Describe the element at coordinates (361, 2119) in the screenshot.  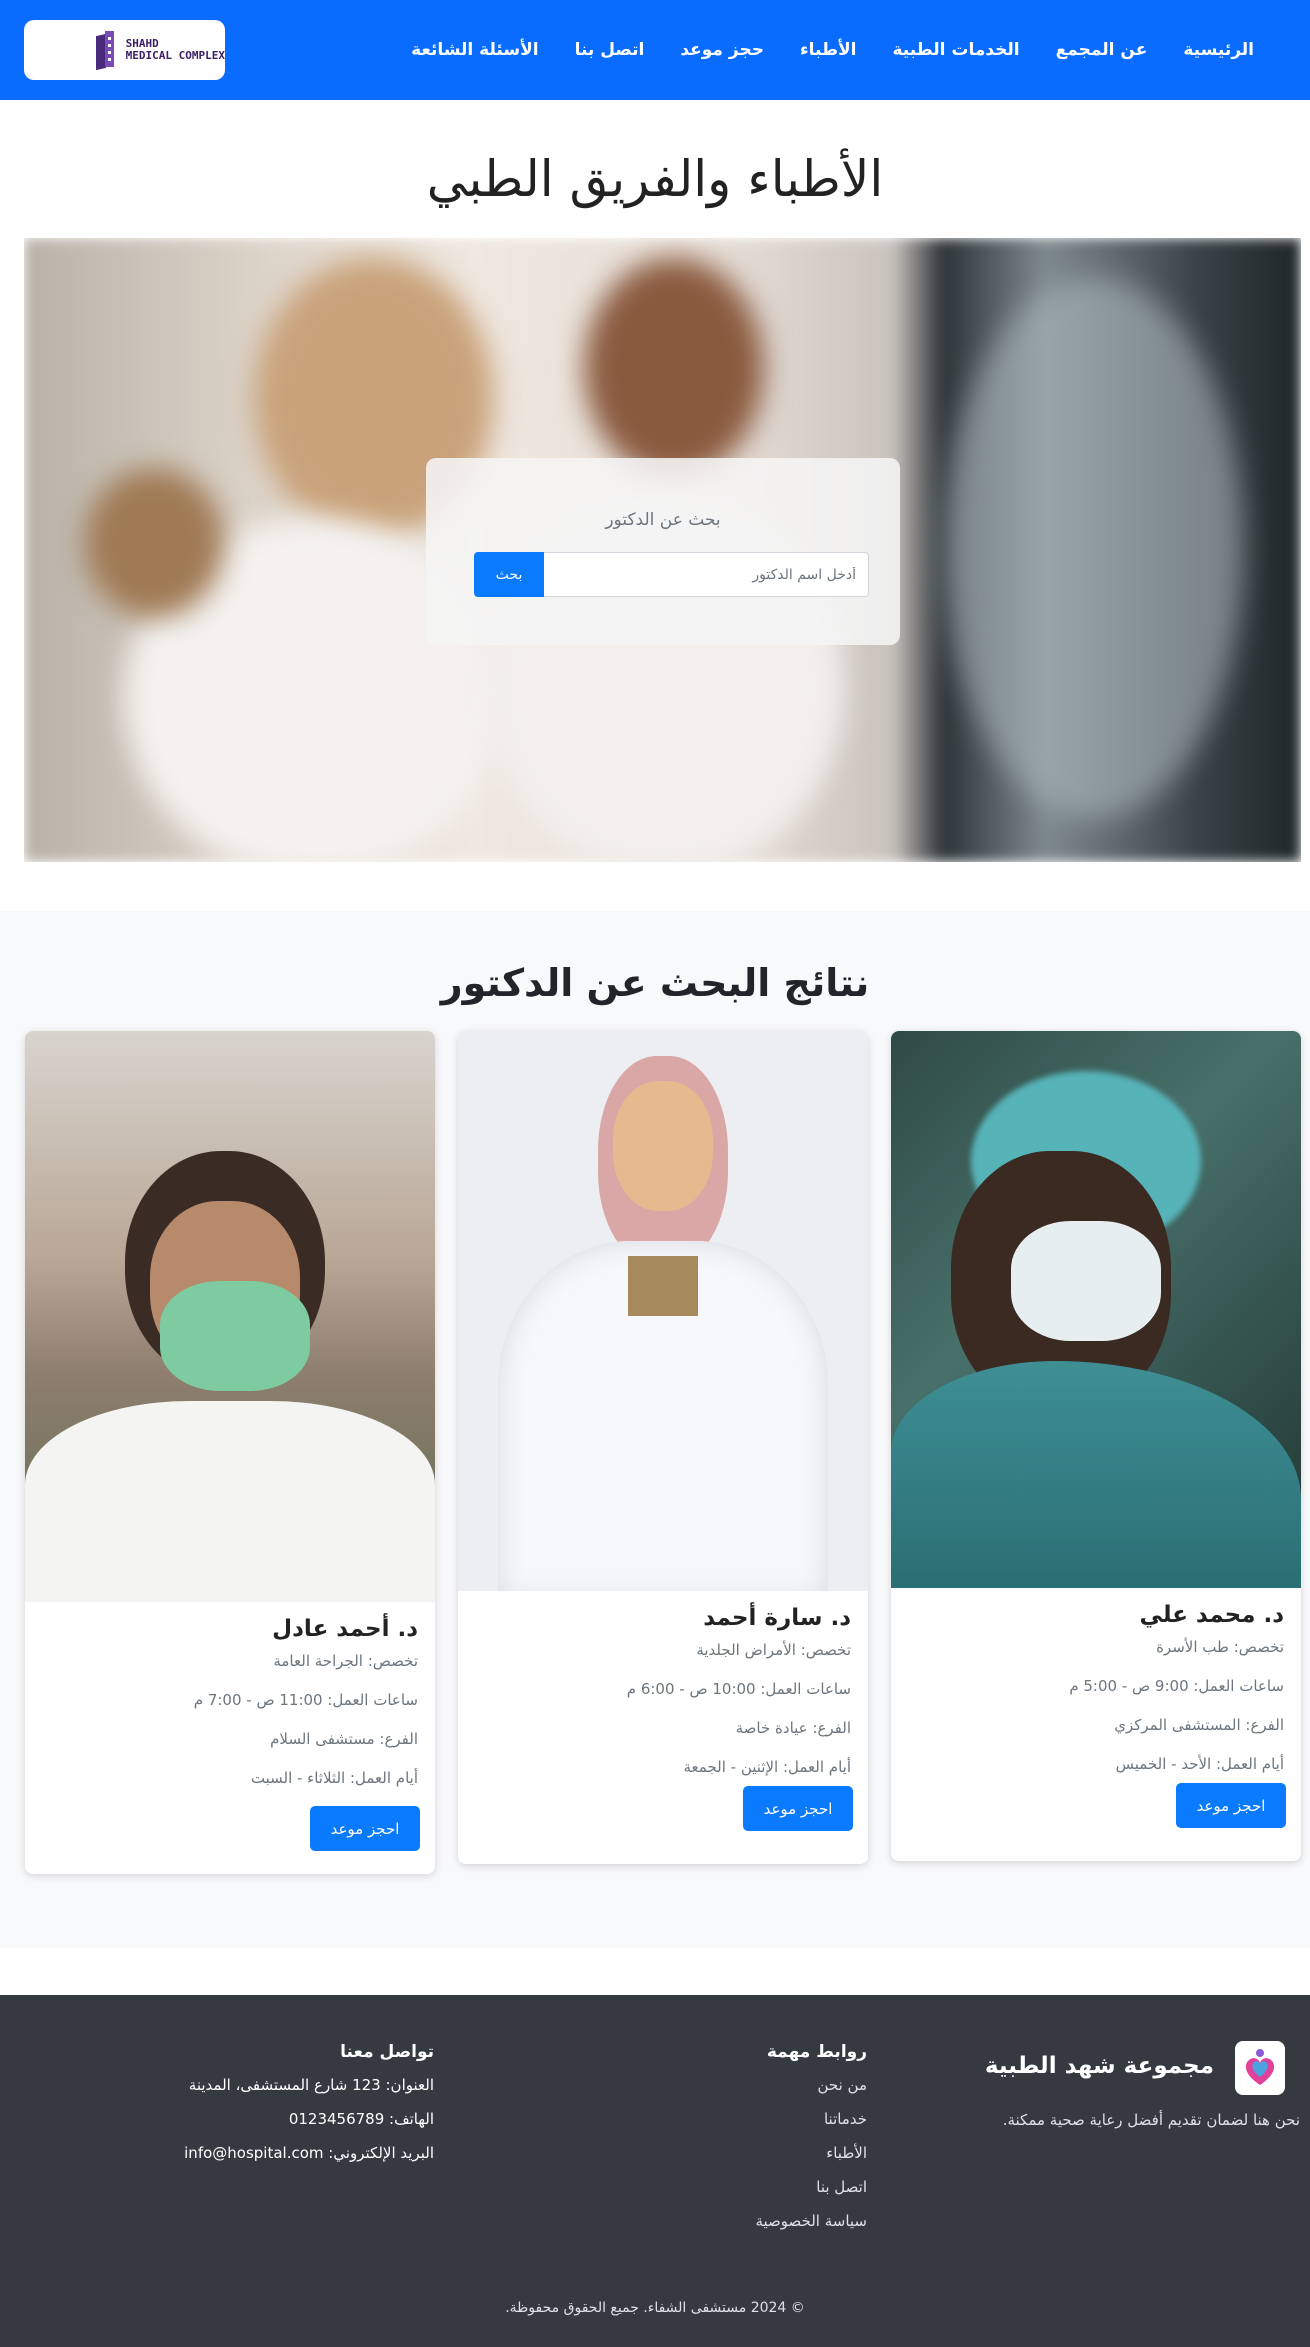
I see `footer-phone: الهاتف: 0123456789` at that location.